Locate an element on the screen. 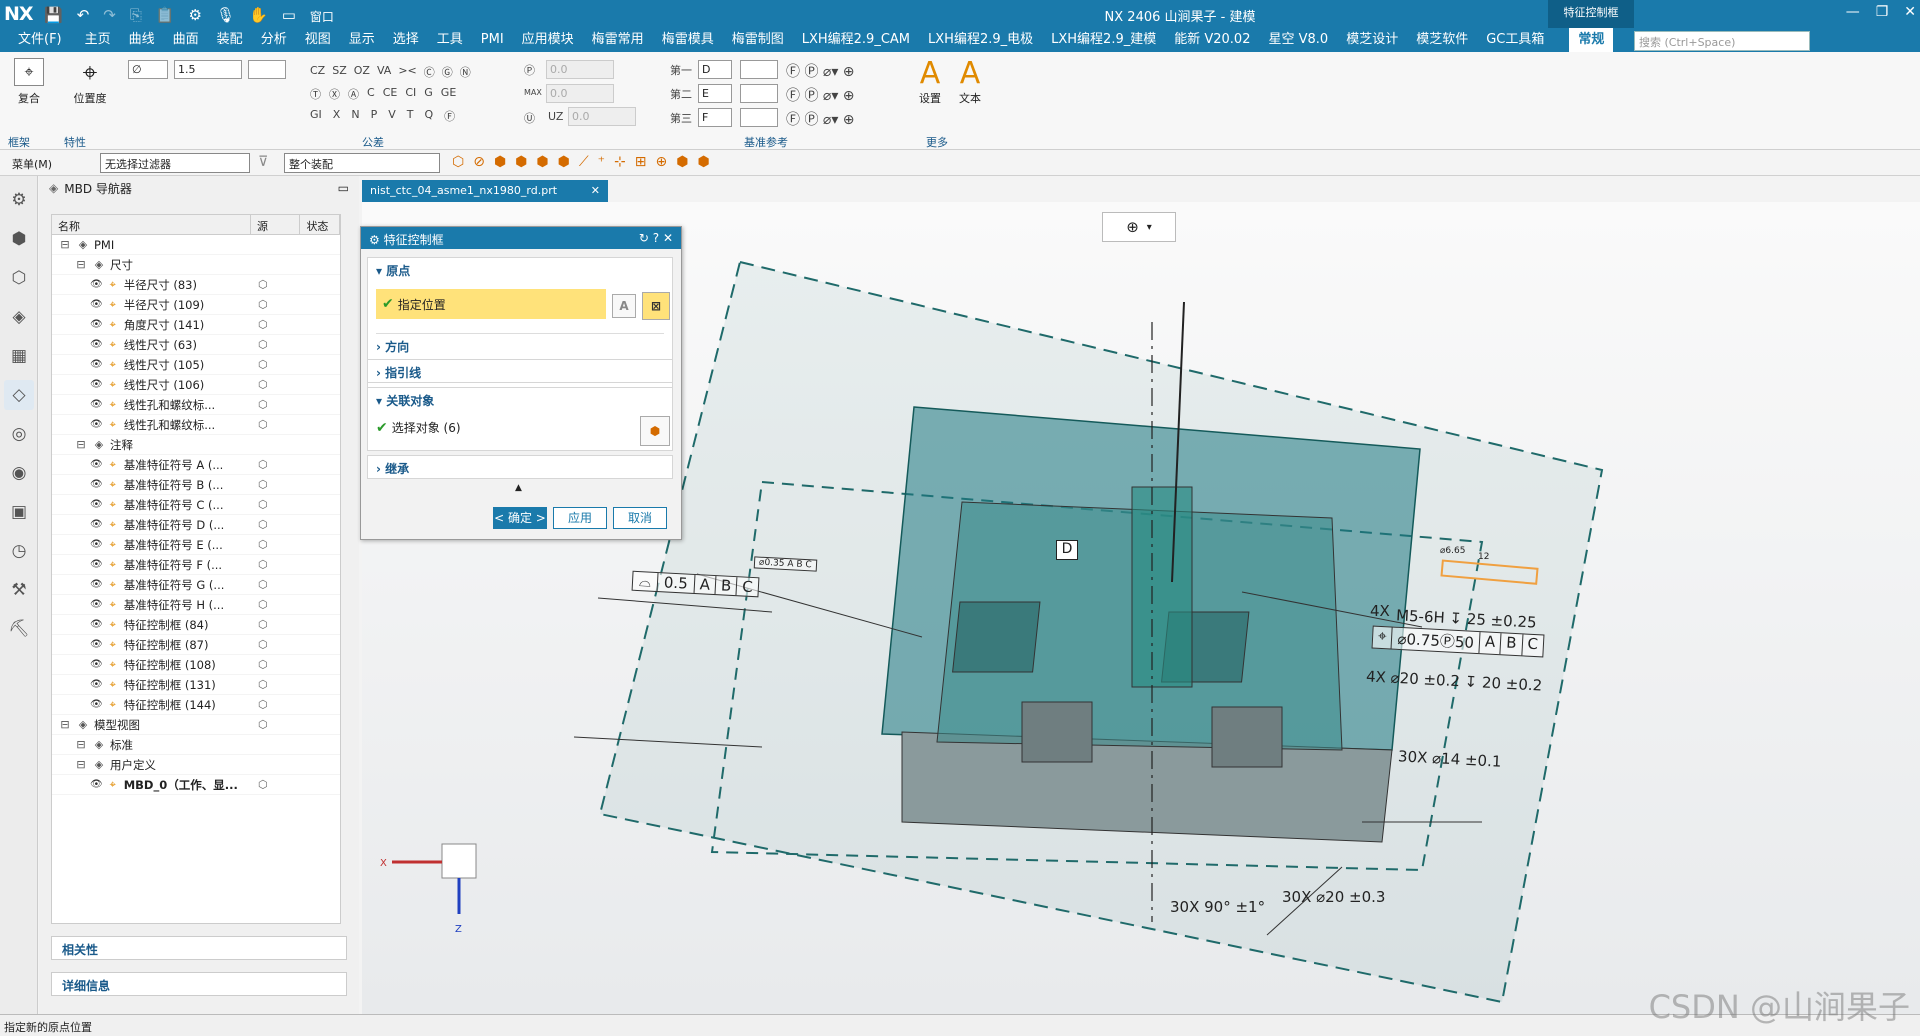  menu-gc-toolbox: GC工具箱 is located at coordinates (1515, 40).